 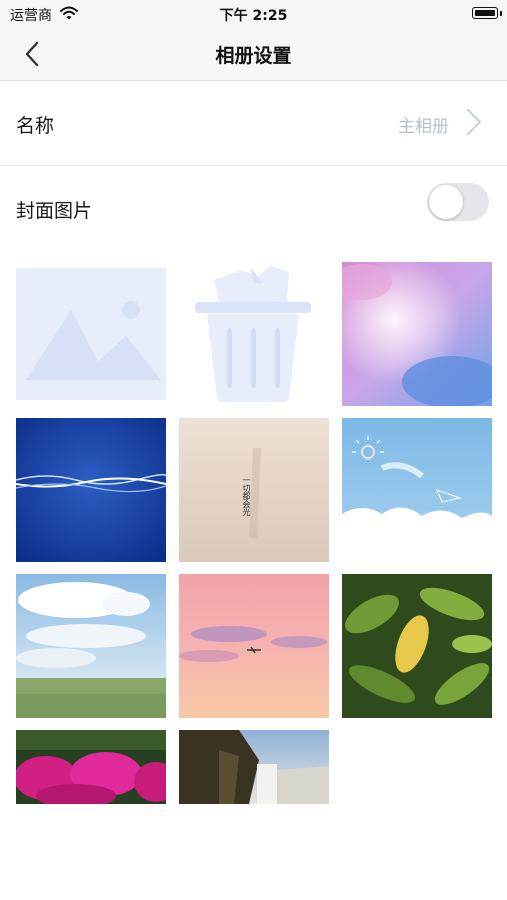 I want to click on cover-option-pink-sunset, so click(x=254, y=646).